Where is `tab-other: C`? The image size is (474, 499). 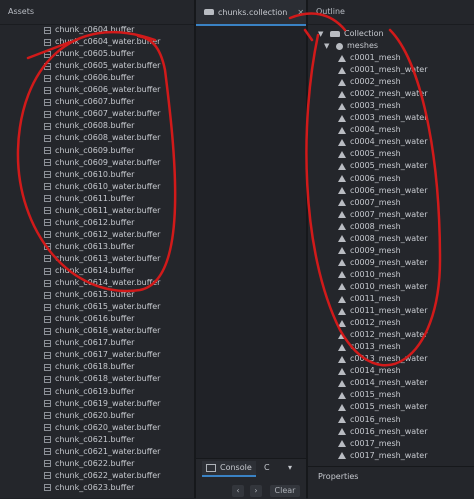 tab-other: C is located at coordinates (267, 467).